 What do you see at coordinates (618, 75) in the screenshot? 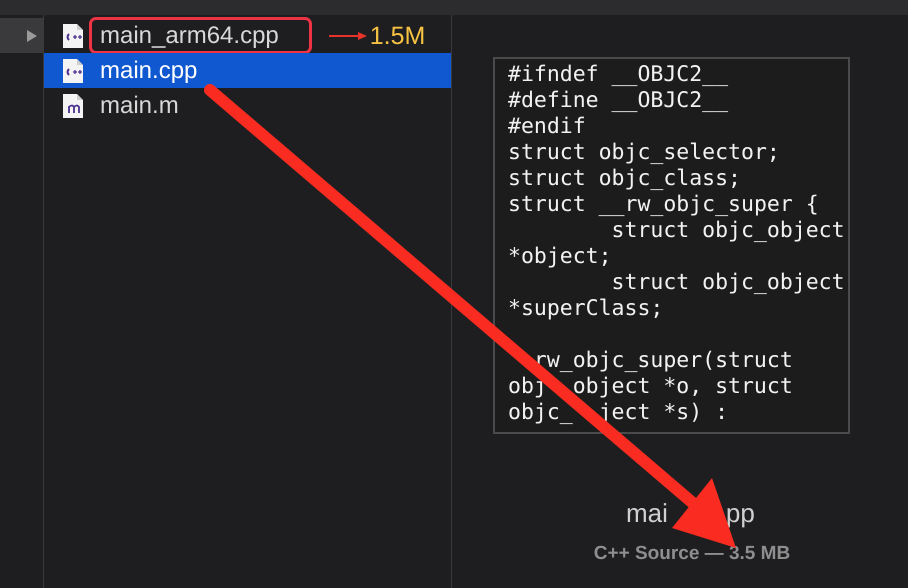
I see `code-text: #ifndef __OBJC2__` at bounding box center [618, 75].